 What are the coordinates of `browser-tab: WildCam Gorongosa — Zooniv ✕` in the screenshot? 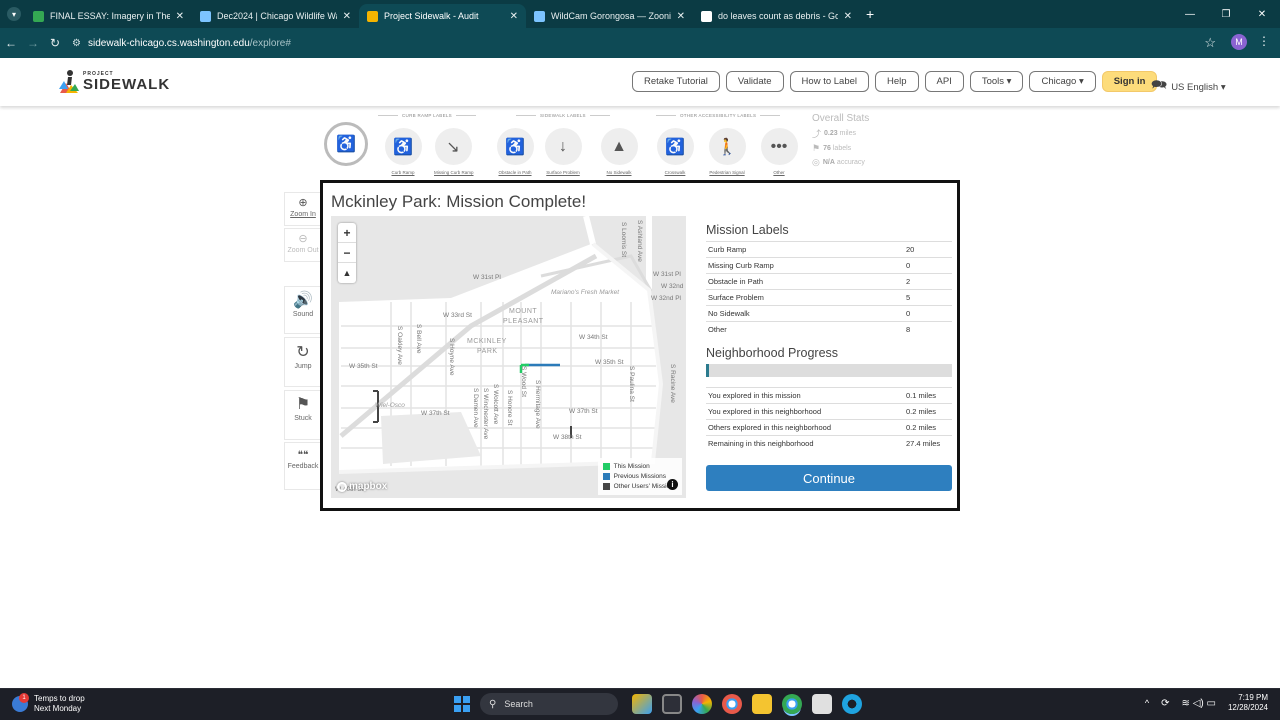 It's located at (609, 16).